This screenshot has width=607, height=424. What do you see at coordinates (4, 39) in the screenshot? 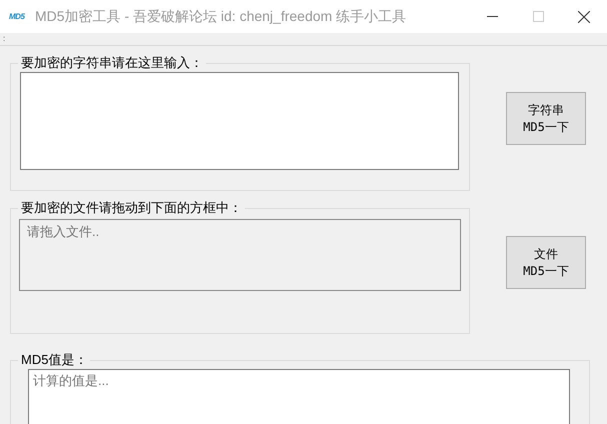
I see `grip-text: :` at bounding box center [4, 39].